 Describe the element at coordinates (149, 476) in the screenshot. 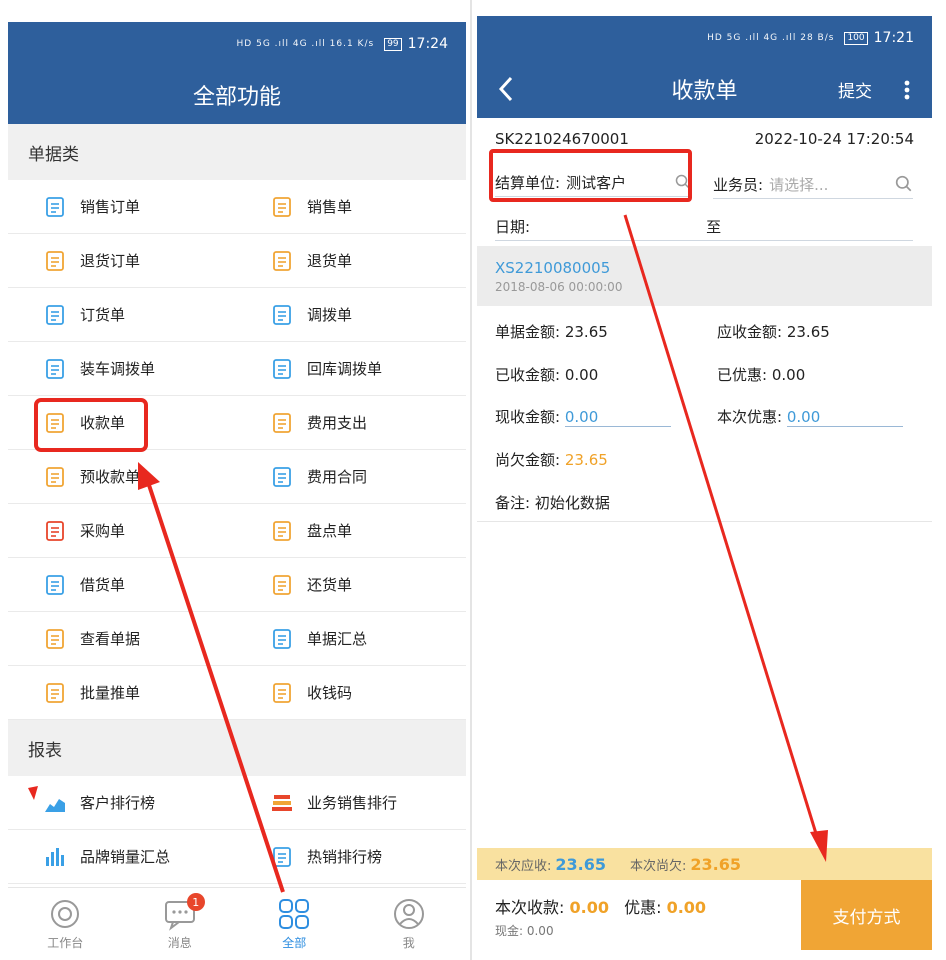

I see `arrow-head-left` at that location.